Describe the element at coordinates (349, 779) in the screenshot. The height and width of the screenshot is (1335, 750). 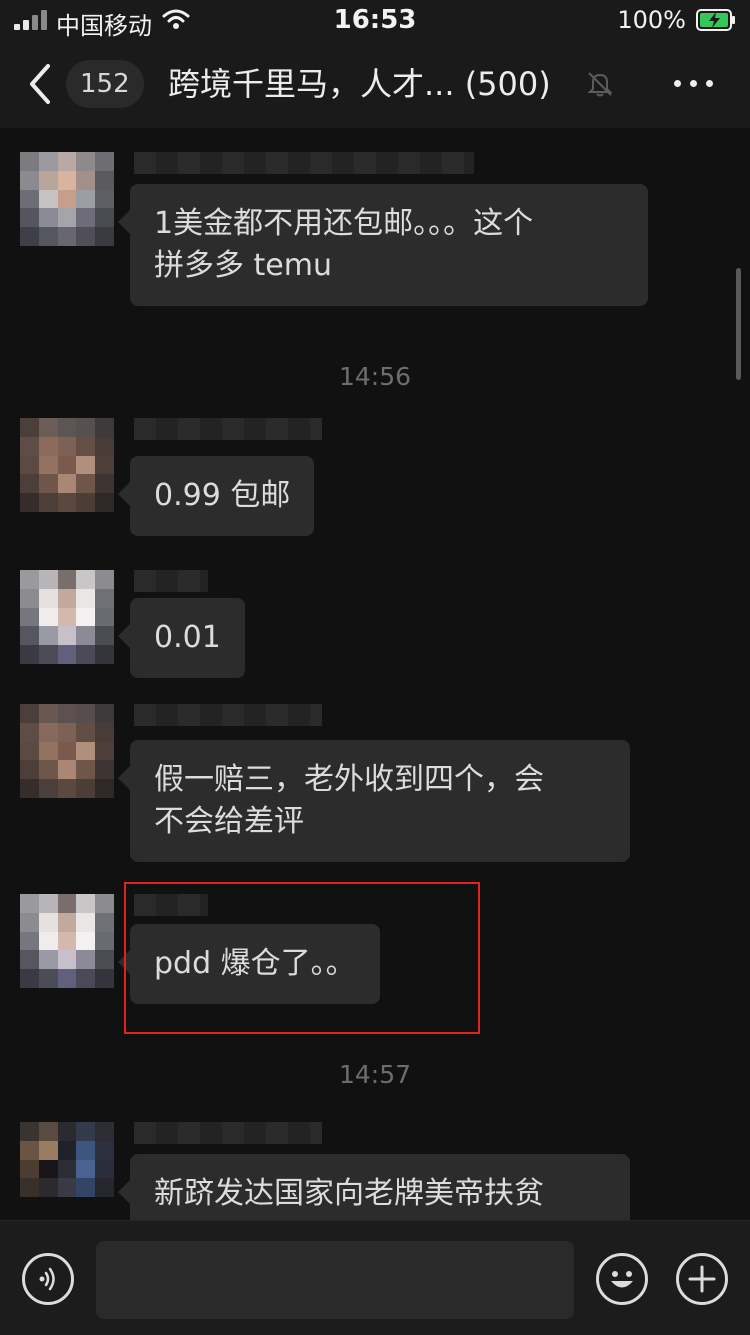
I see `message-text: 假一赔三，老外收到四个，会` at that location.